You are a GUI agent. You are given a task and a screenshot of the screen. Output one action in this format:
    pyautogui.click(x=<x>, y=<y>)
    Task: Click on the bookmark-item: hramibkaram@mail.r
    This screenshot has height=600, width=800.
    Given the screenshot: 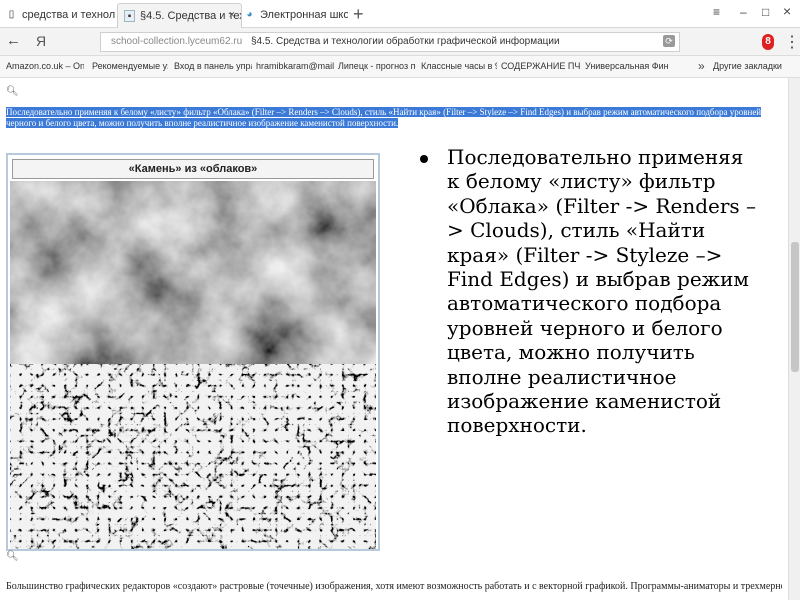 What is the action you would take?
    pyautogui.click(x=295, y=66)
    